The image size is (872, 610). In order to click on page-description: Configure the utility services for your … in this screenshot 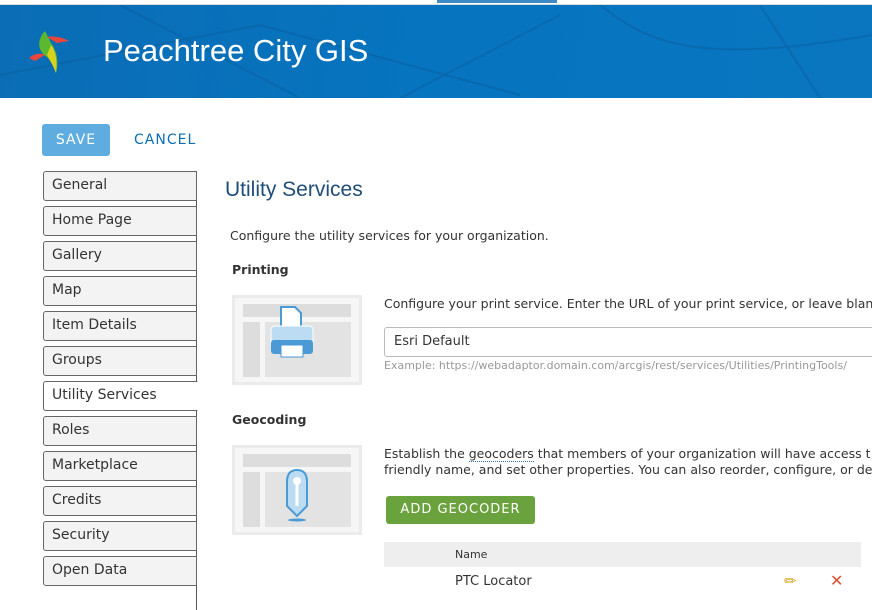, I will do `click(389, 235)`.